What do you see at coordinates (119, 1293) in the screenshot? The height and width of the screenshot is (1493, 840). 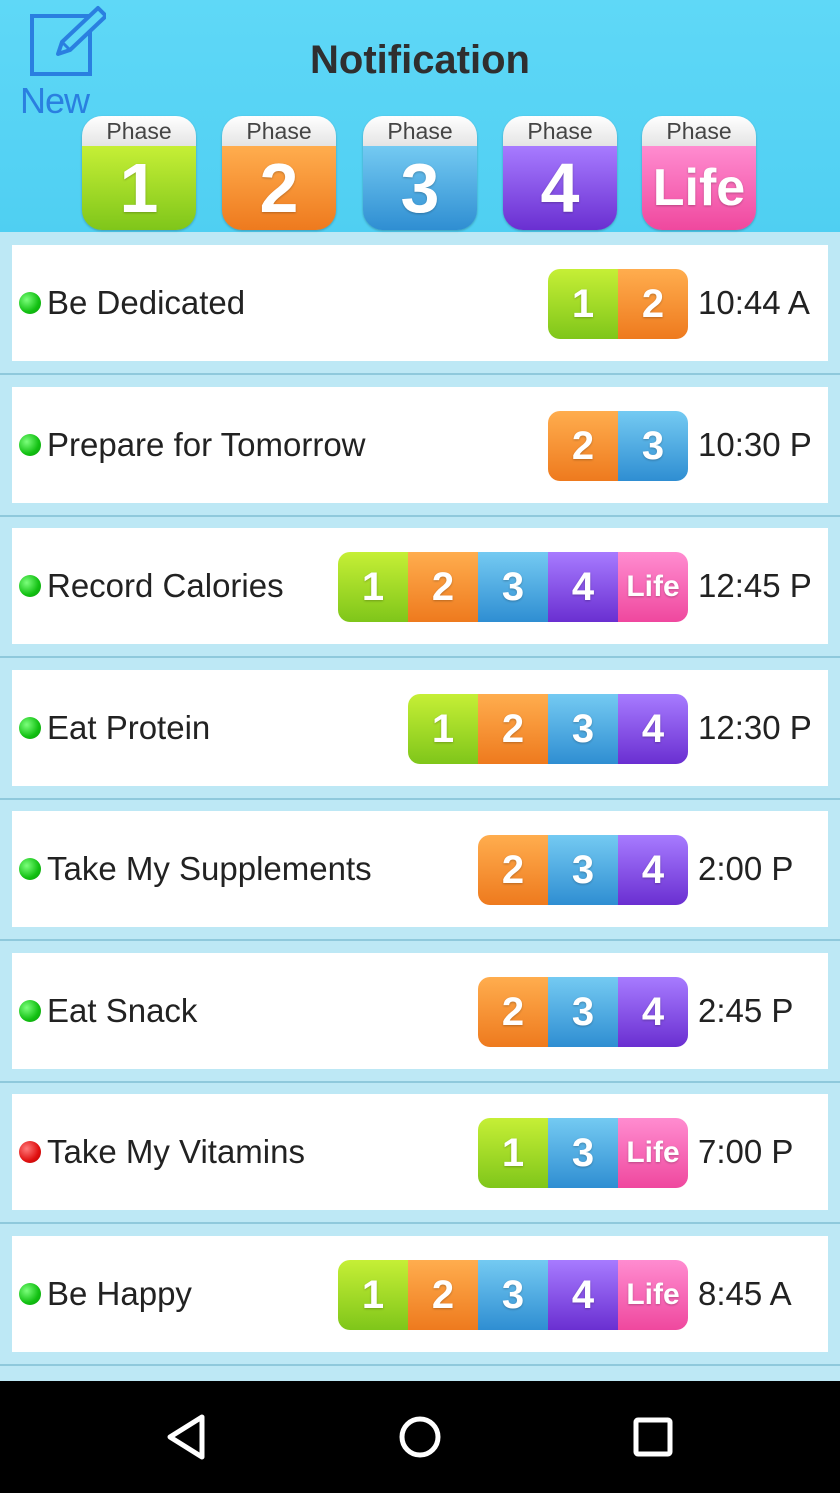 I see `notification-label: Be Happy` at bounding box center [119, 1293].